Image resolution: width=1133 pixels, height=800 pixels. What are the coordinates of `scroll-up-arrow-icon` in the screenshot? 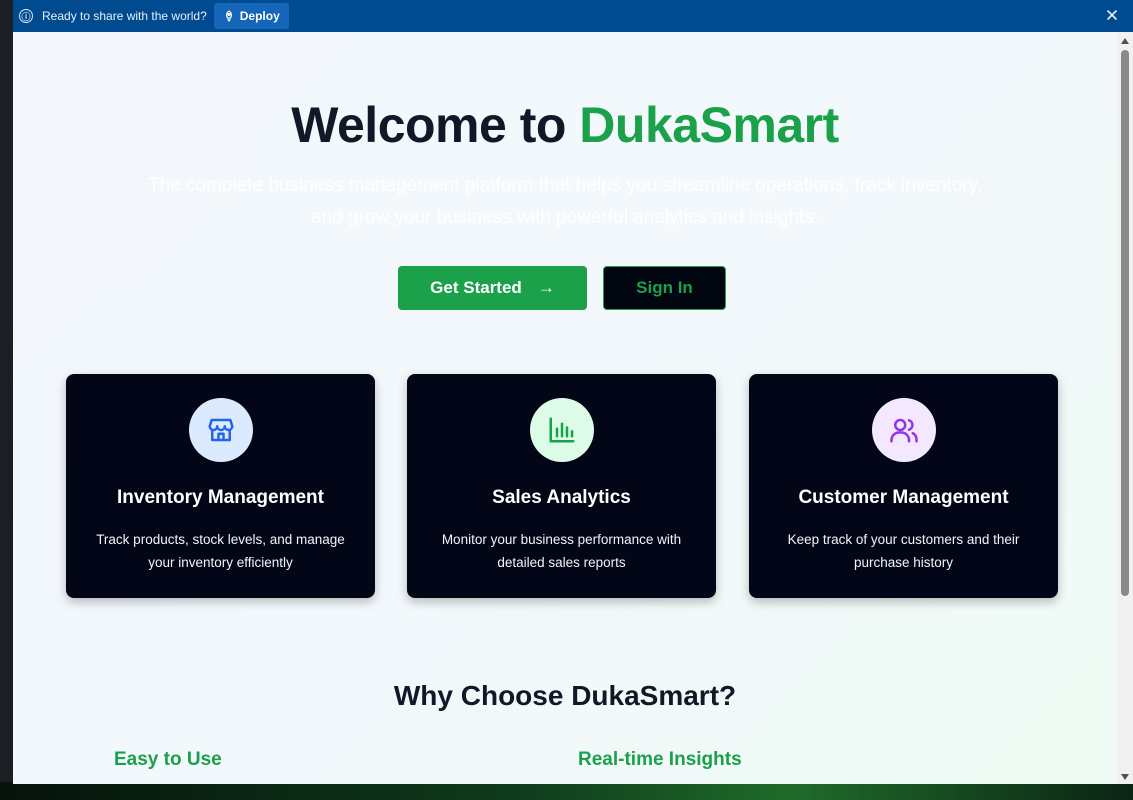 It's located at (1125, 41).